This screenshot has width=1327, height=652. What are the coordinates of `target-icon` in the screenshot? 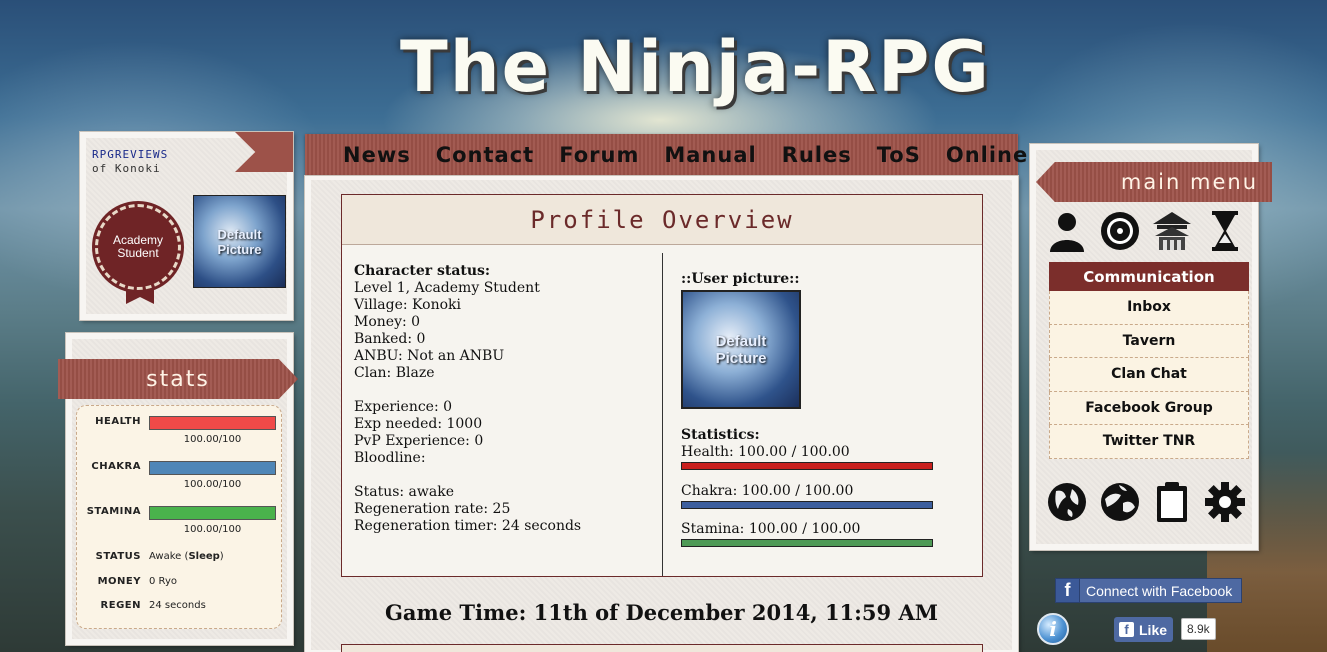 It's located at (1120, 231).